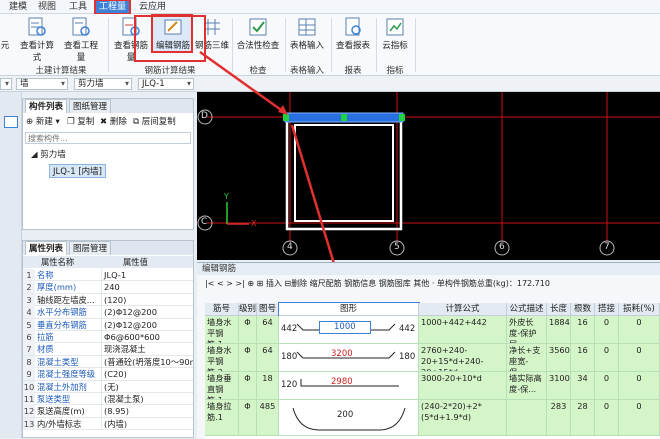  What do you see at coordinates (268, 418) in the screenshot?
I see `grid-cell-fig: 485` at bounding box center [268, 418].